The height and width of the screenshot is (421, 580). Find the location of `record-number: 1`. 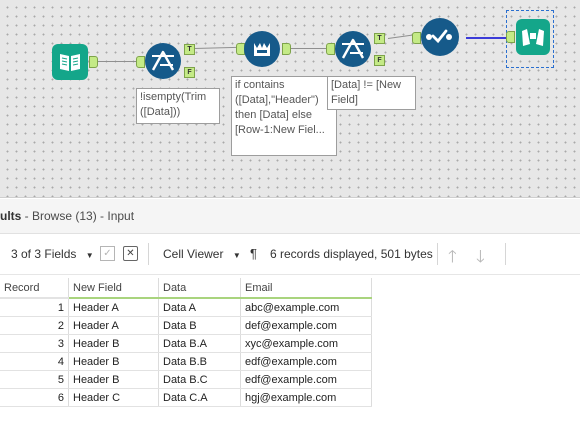

record-number: 1 is located at coordinates (34, 307).